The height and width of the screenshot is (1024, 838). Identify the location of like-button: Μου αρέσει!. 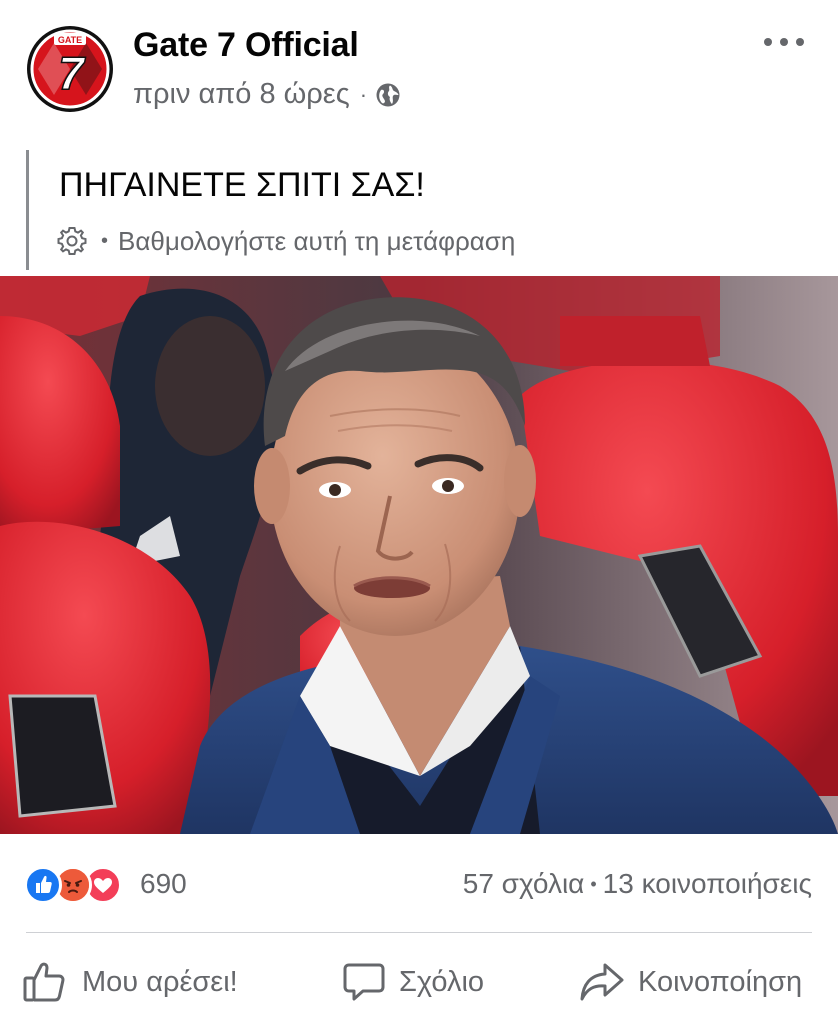
(130, 982).